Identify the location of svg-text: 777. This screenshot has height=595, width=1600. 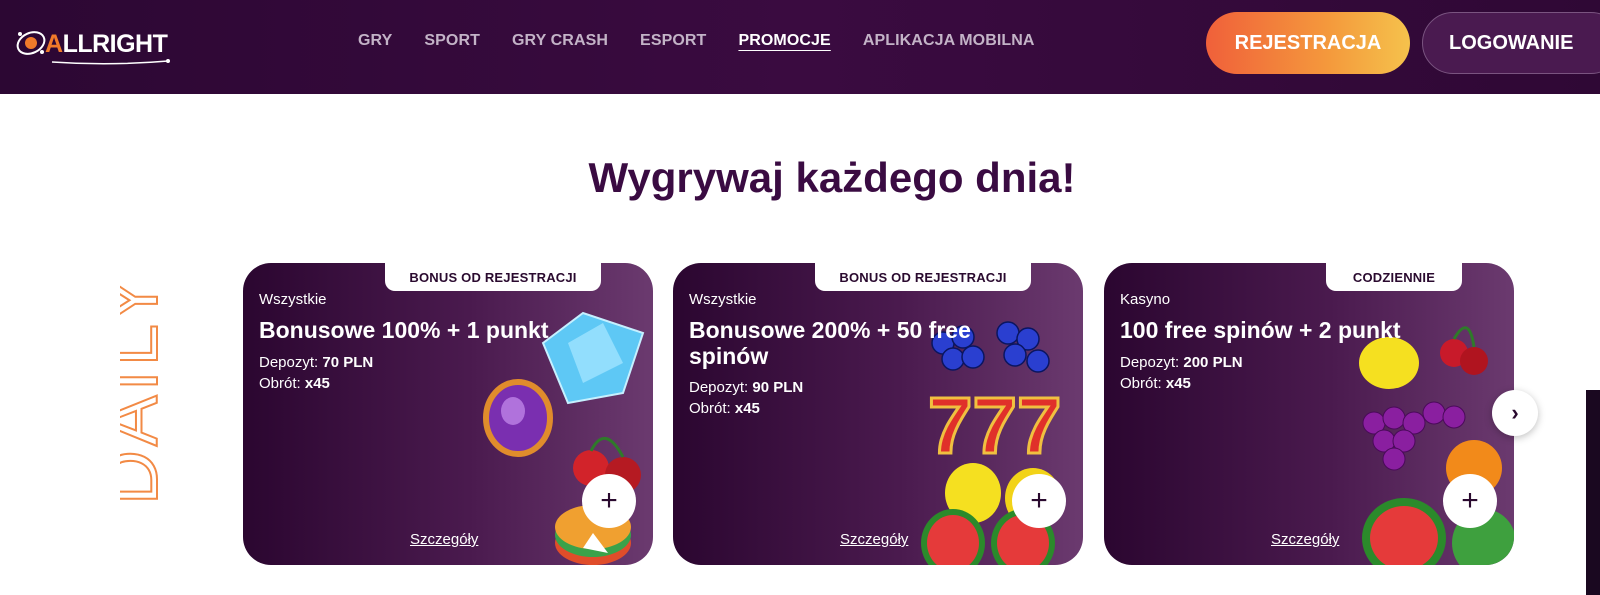
(994, 425).